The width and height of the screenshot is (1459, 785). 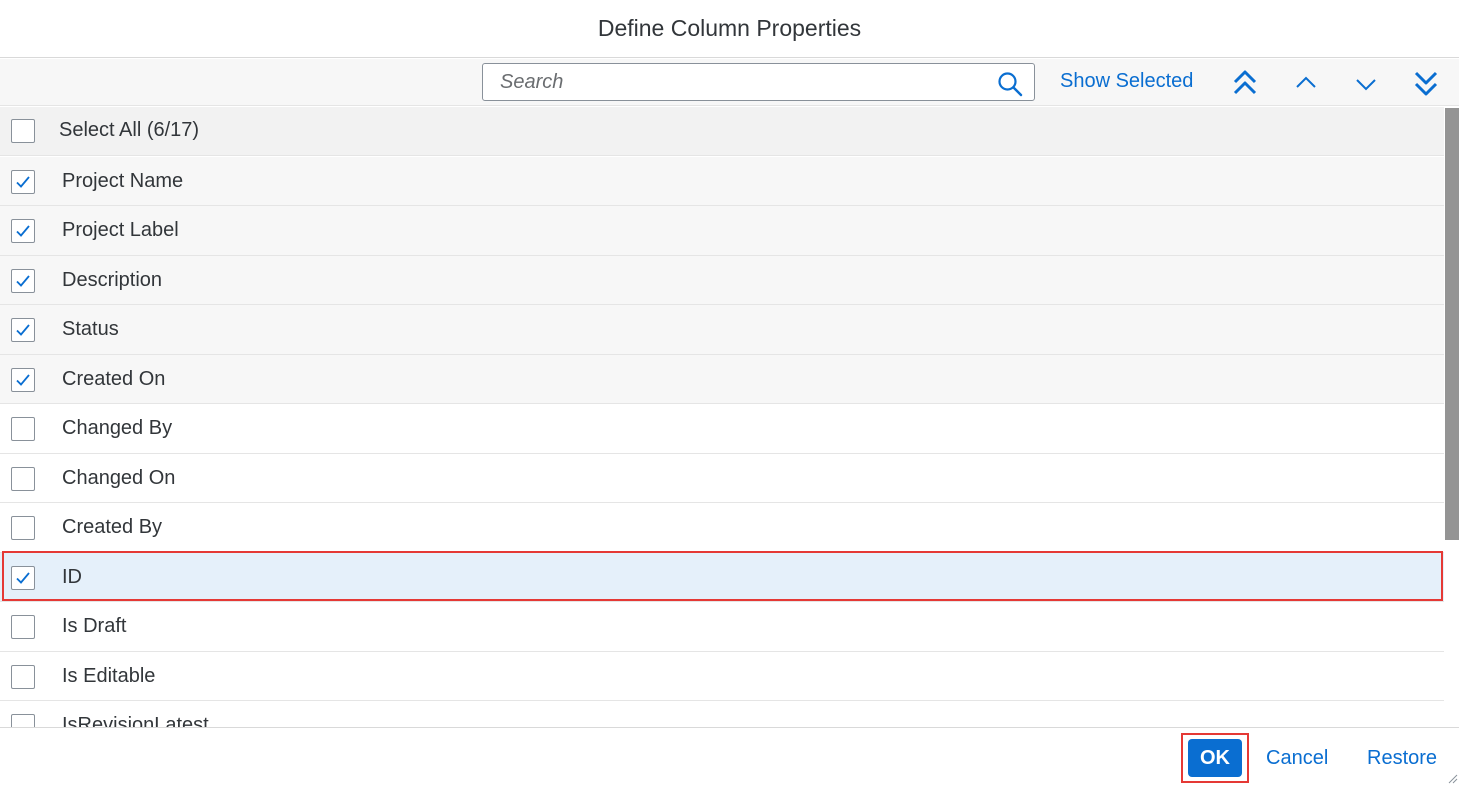 I want to click on restore-button: Restore, so click(x=1402, y=758).